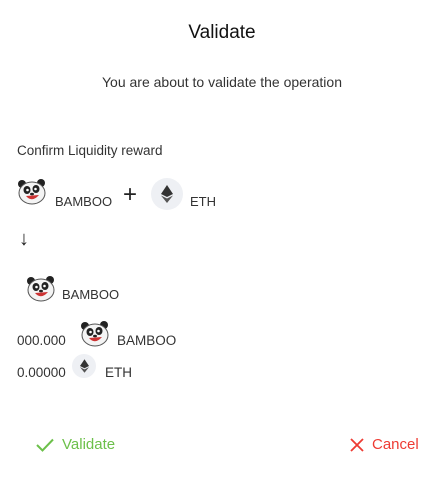 Image resolution: width=444 pixels, height=501 pixels. Describe the element at coordinates (203, 201) in the screenshot. I see `input-token-eth: ETH` at that location.